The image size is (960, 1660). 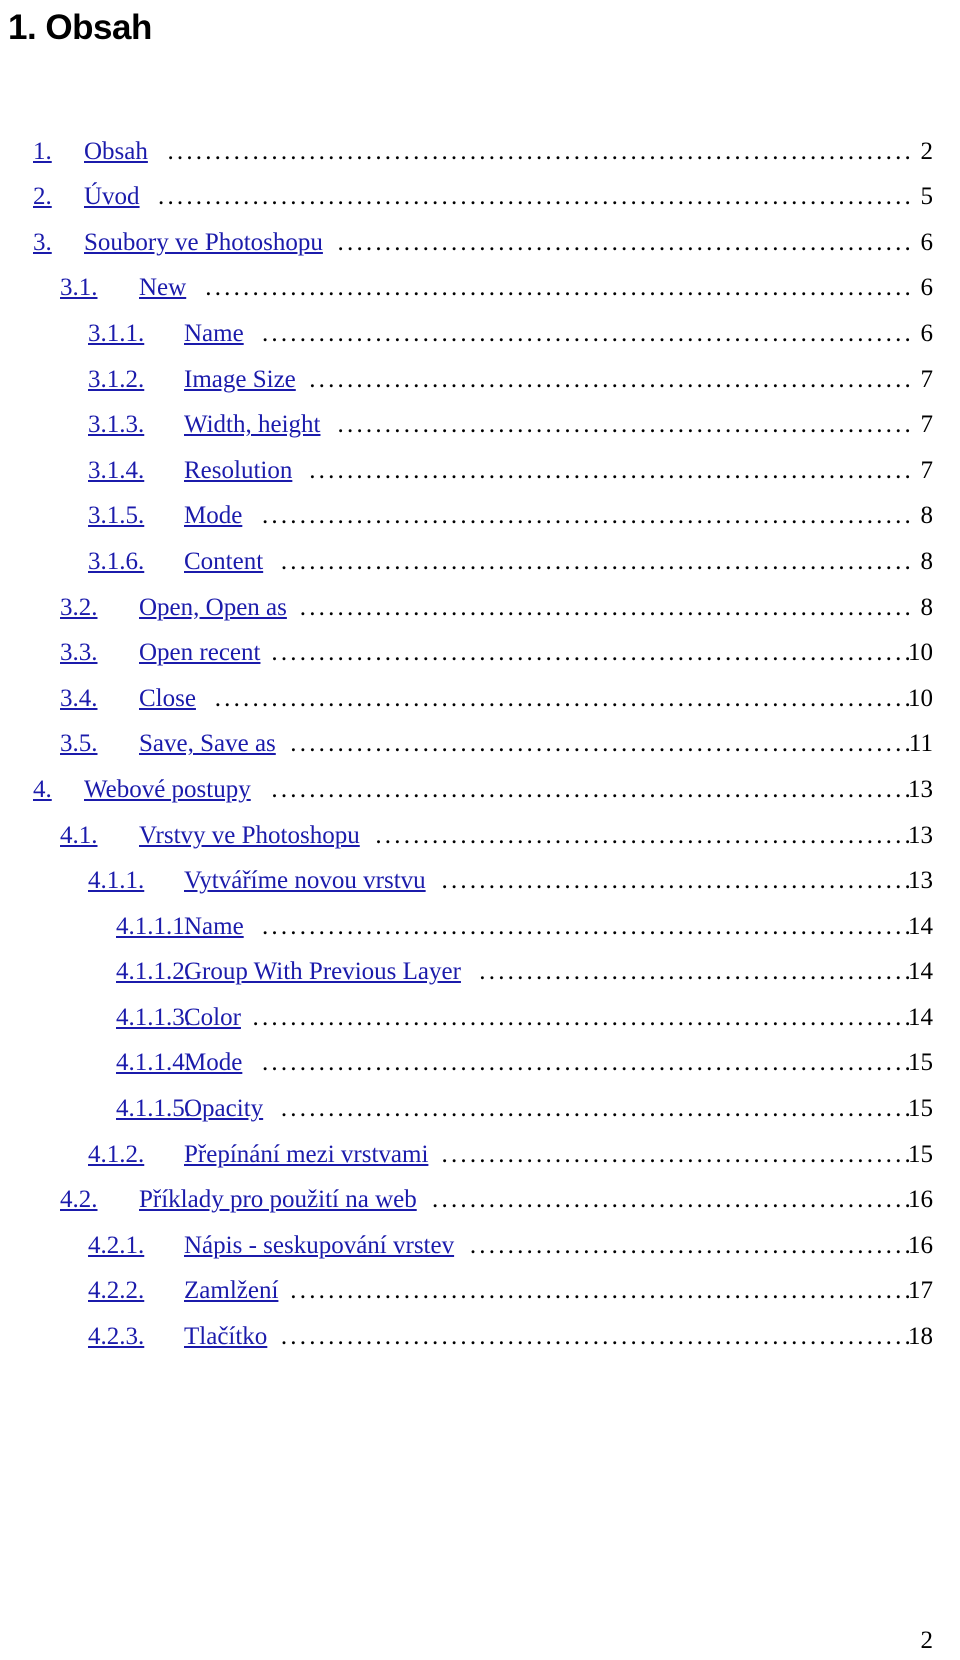 I want to click on toc-entry-label: Přepínání mezi vrstvami, so click(x=306, y=1154).